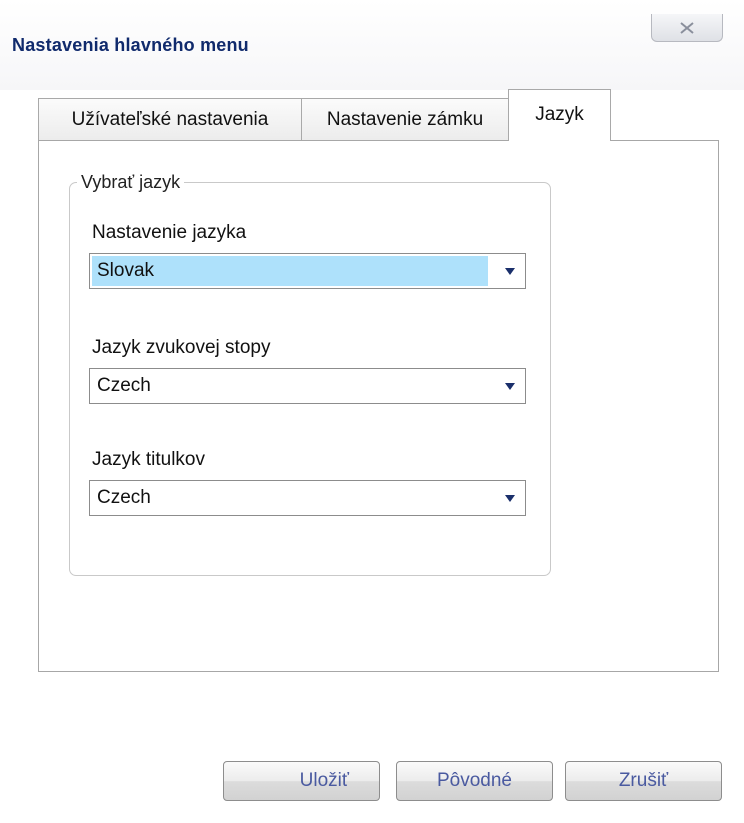 This screenshot has height=823, width=744. I want to click on tab-label: Užívateľské nastavenia, so click(170, 119).